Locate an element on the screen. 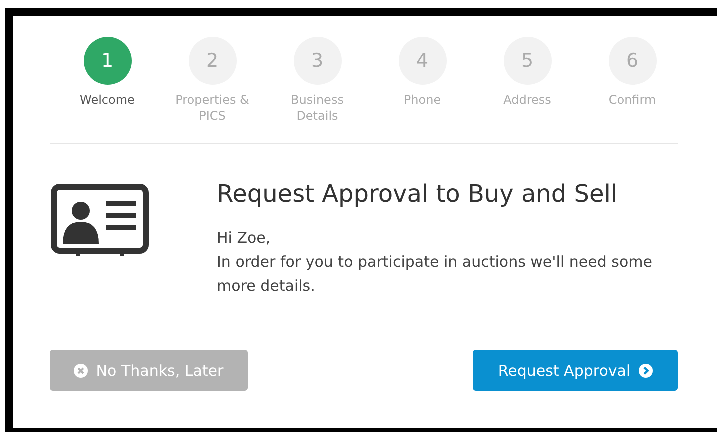 The width and height of the screenshot is (717, 444). step-label: Business Details is located at coordinates (317, 108).